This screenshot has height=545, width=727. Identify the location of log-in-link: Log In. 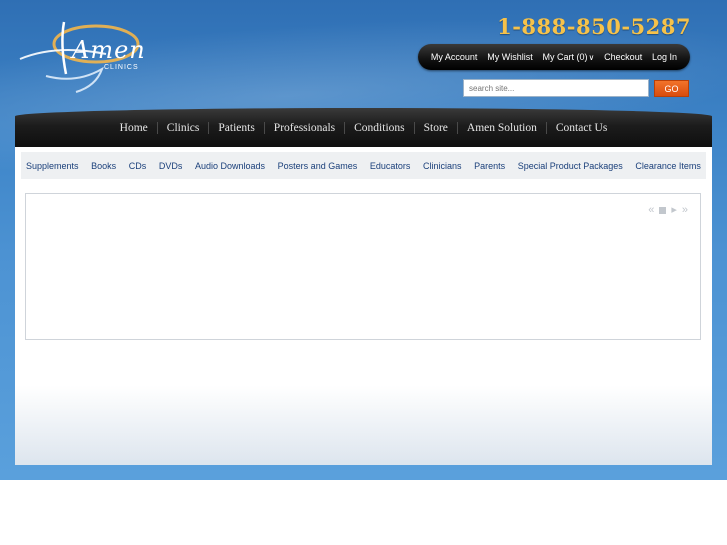
(664, 57).